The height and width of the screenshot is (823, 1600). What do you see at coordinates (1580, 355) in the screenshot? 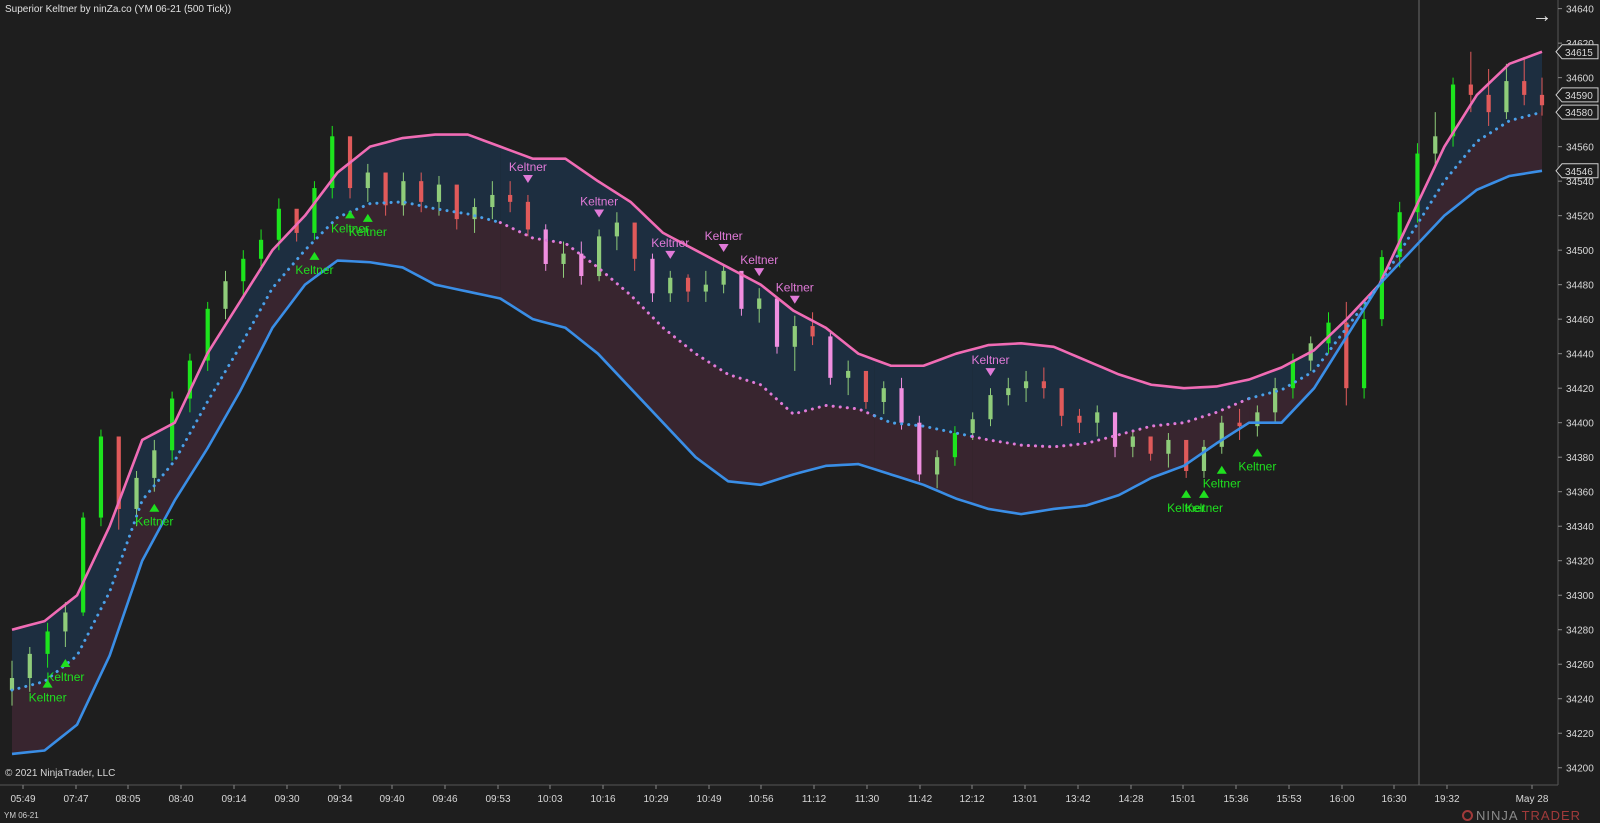
I see `y-tick-label: 34440` at bounding box center [1580, 355].